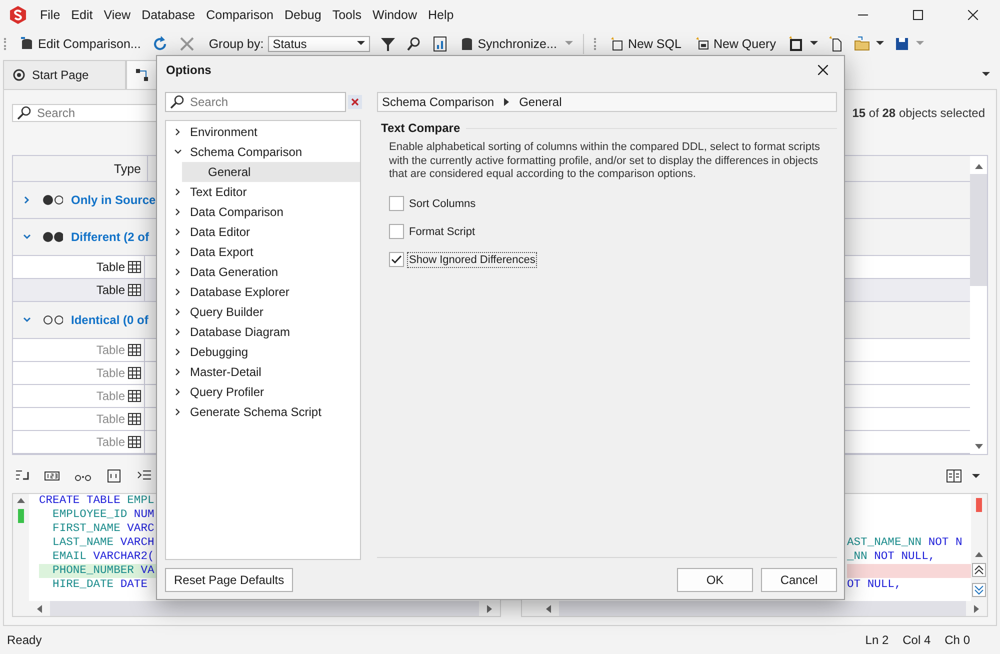  I want to click on tab: Start Page, so click(64, 75).